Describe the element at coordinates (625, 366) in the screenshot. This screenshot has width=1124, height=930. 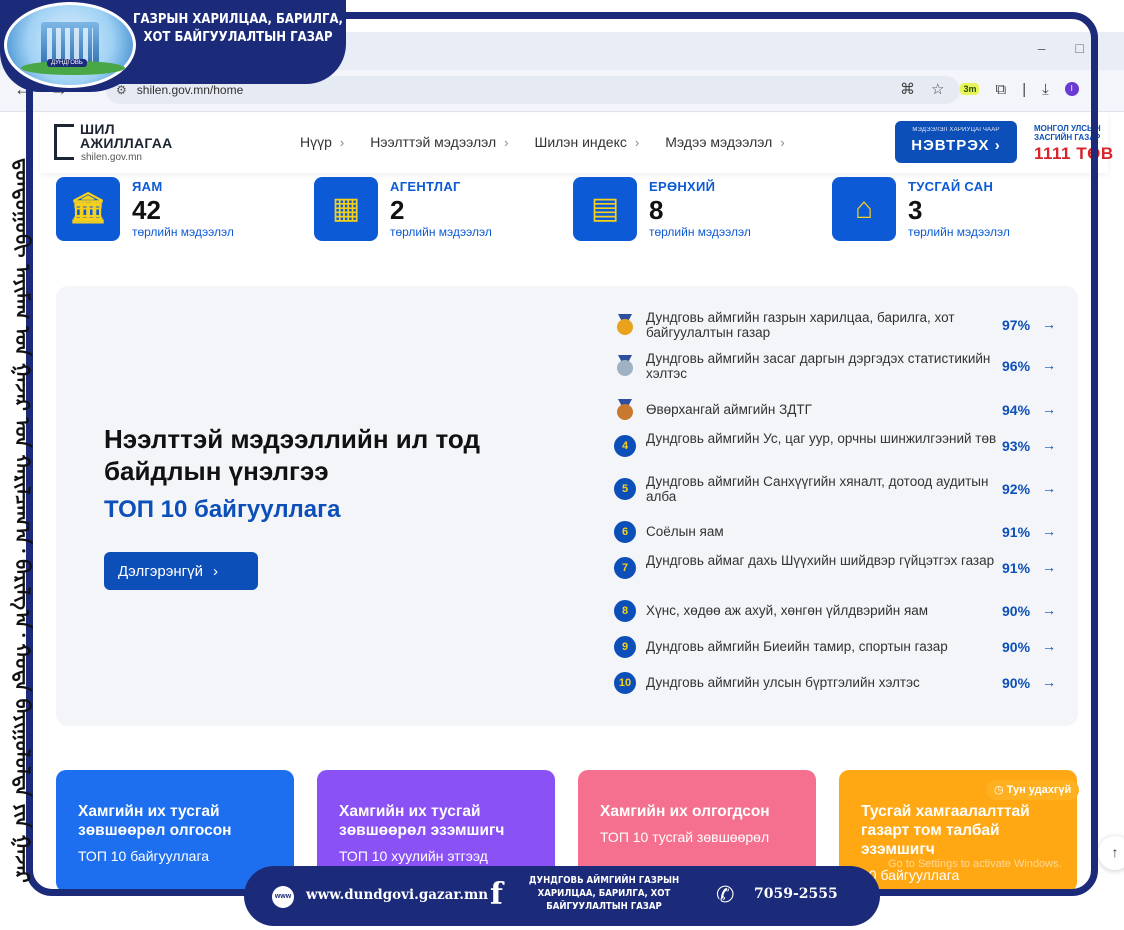
I see `silver-medal-icon` at that location.